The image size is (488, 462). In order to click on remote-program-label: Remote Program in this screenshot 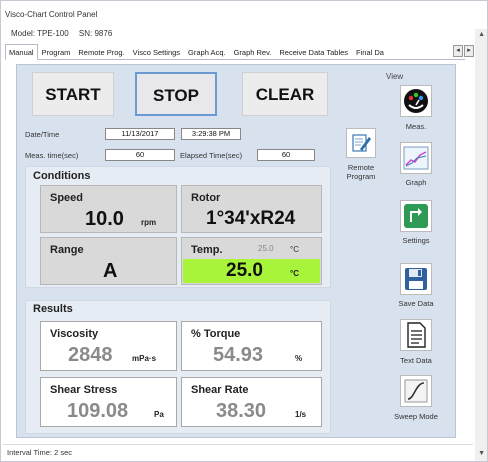, I will do `click(361, 172)`.